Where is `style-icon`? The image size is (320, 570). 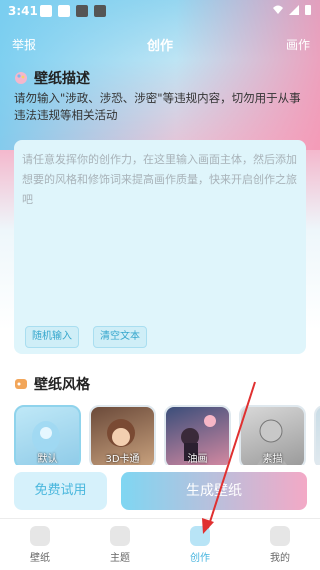
style-icon is located at coordinates (21, 384).